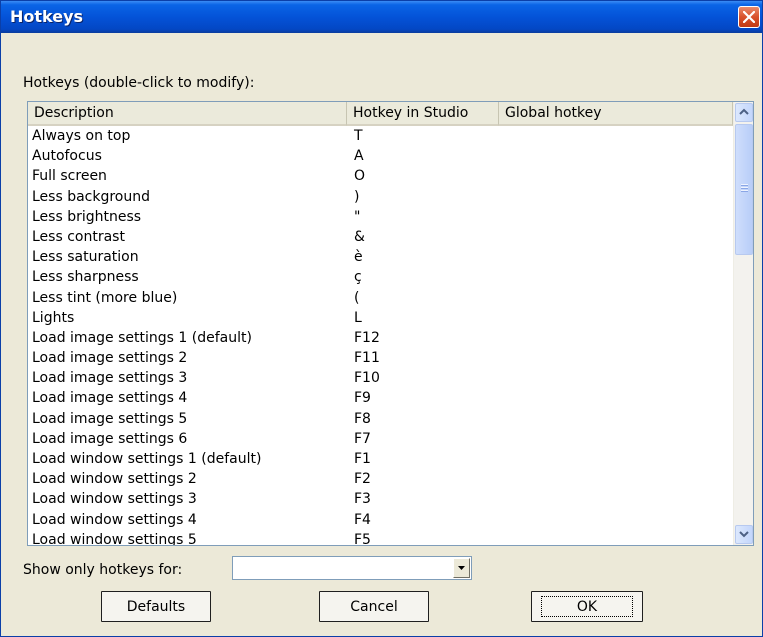 Image resolution: width=763 pixels, height=637 pixels. Describe the element at coordinates (103, 570) in the screenshot. I see `filter-label: Show only hotkeys for:` at that location.